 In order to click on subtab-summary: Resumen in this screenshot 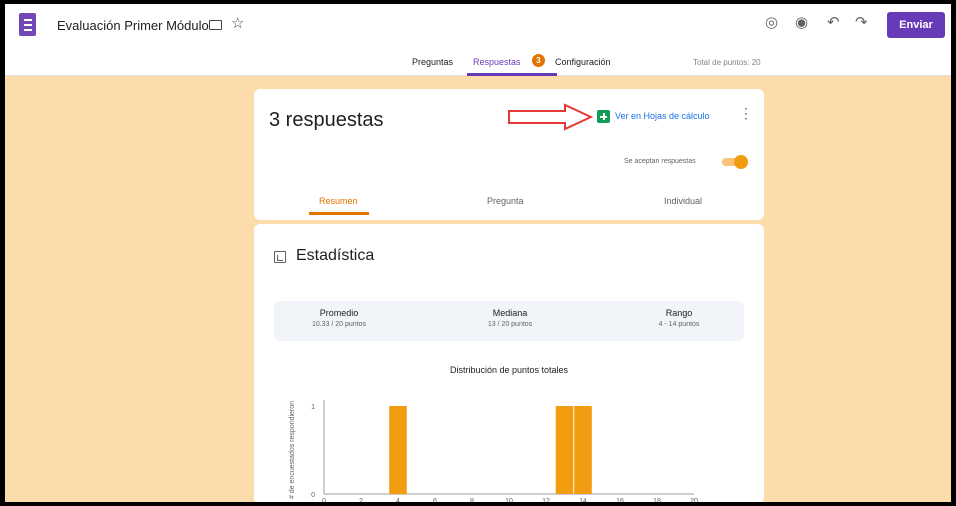, I will do `click(338, 201)`.